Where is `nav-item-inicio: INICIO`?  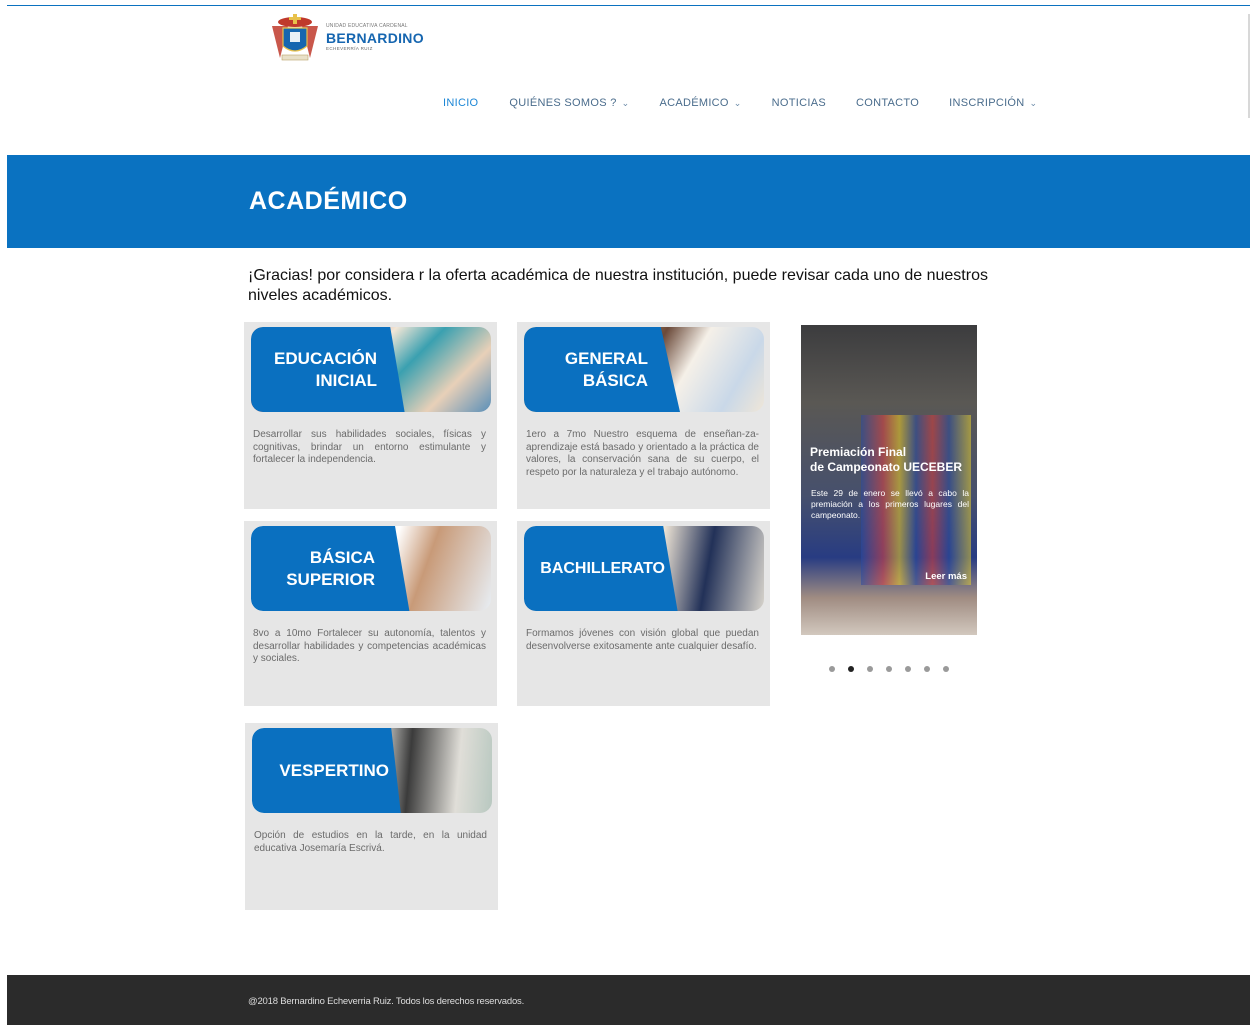
nav-item-inicio: INICIO is located at coordinates (460, 103).